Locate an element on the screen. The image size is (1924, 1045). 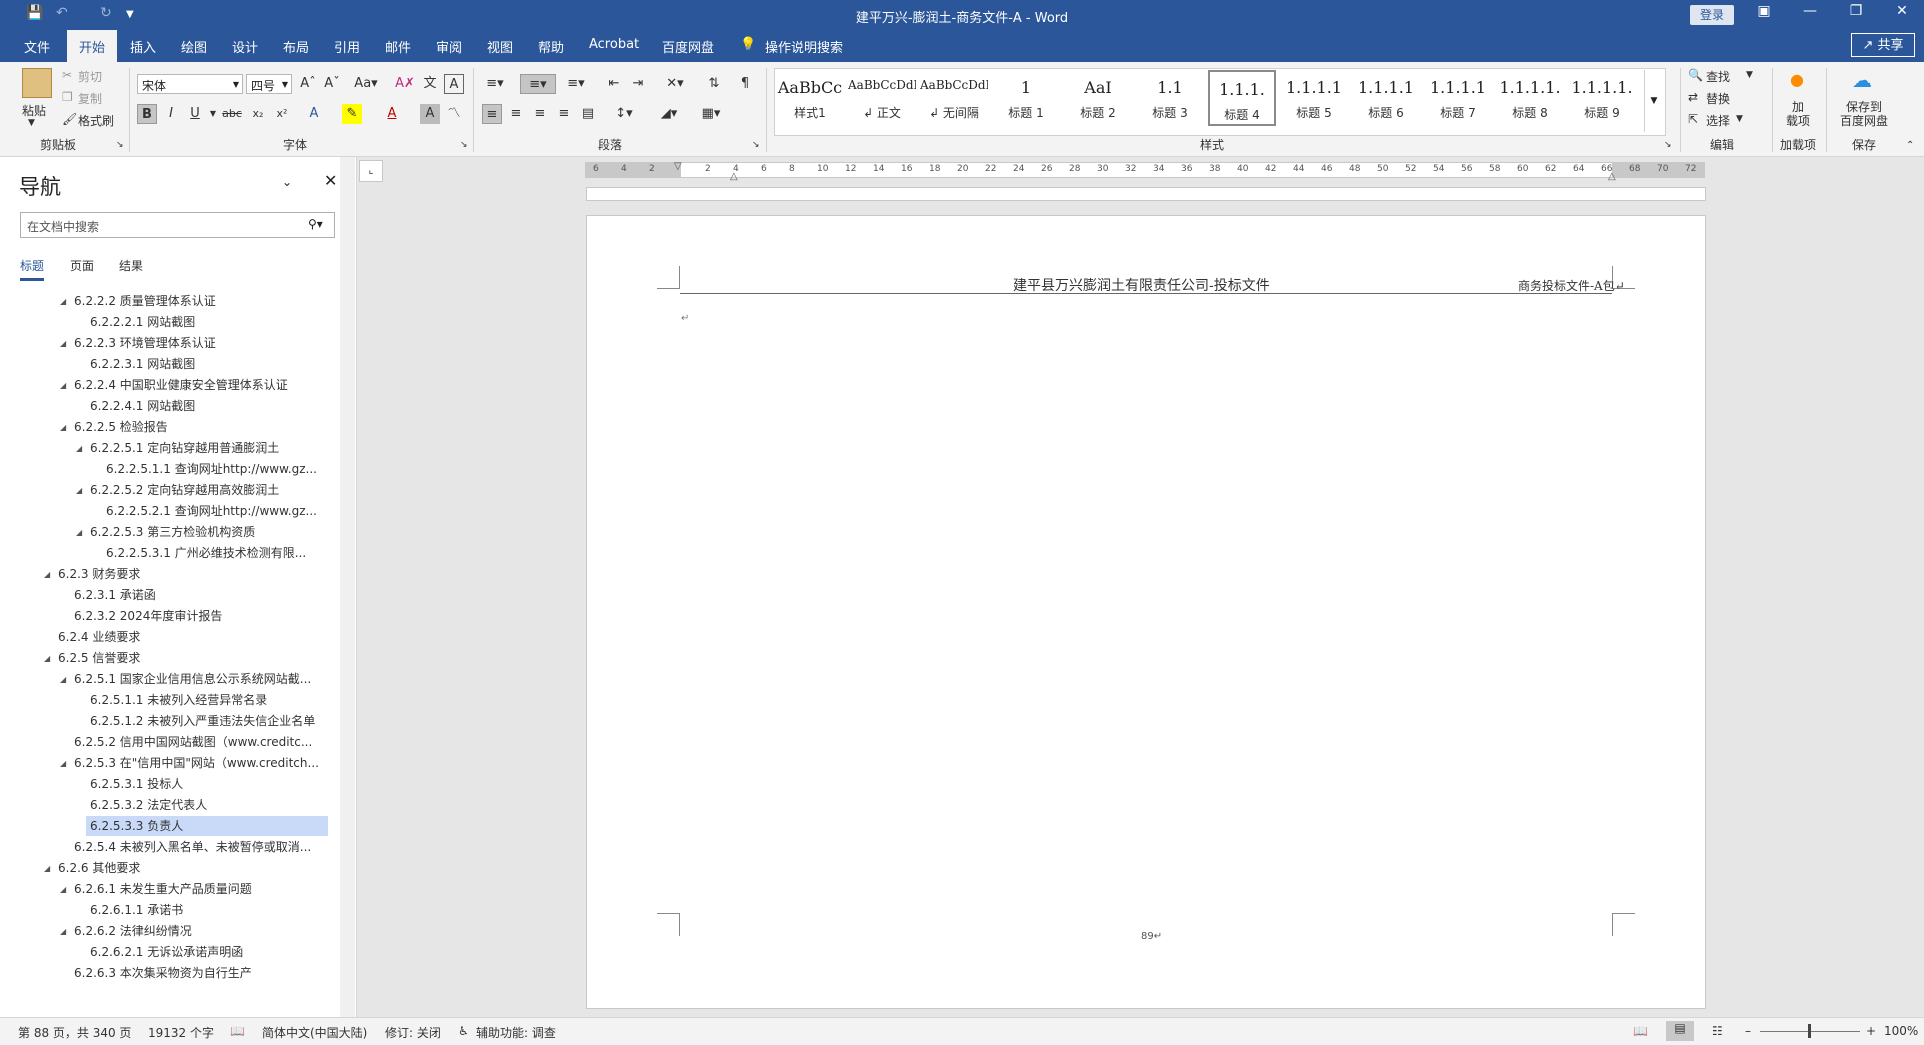
nav-heading-item: 6.2.2.4 中国职业健康安全管理体系认证 is located at coordinates (181, 385).